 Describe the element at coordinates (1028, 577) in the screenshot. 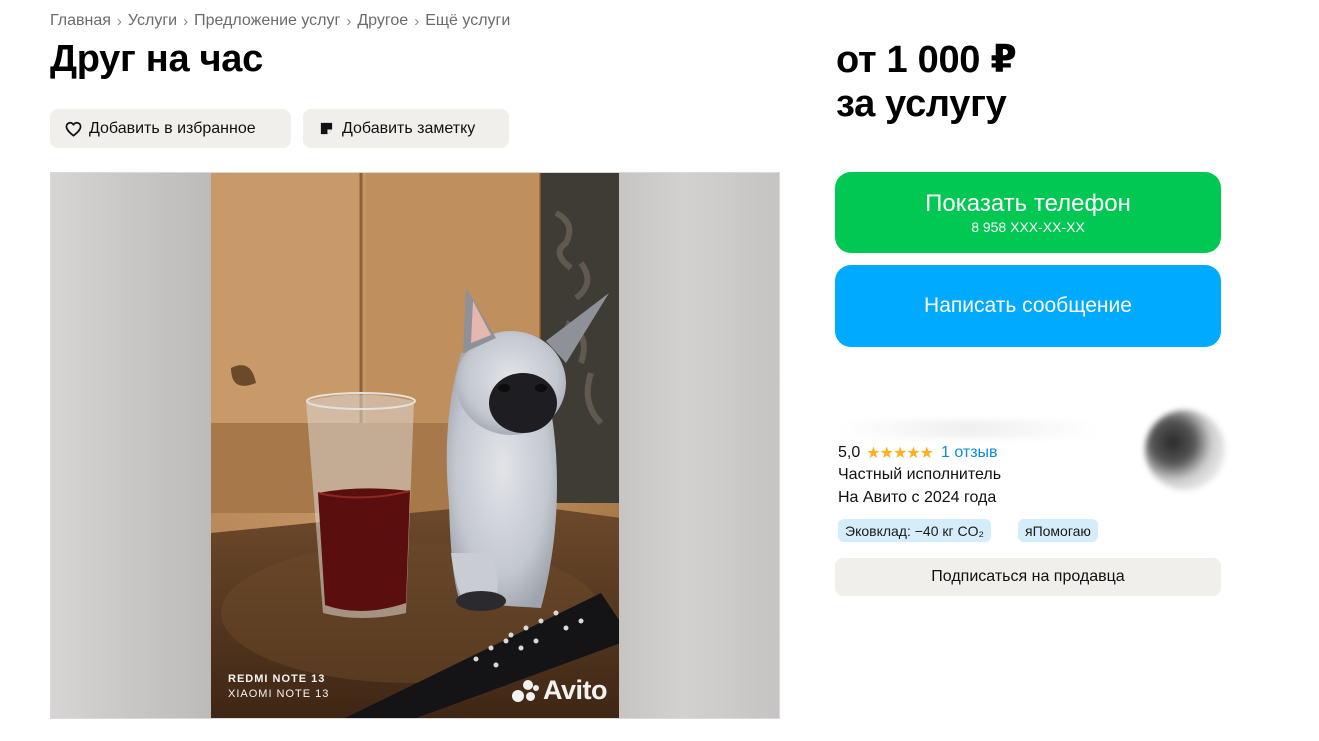

I see `subscribe-seller-button: Подписаться на продавца` at that location.